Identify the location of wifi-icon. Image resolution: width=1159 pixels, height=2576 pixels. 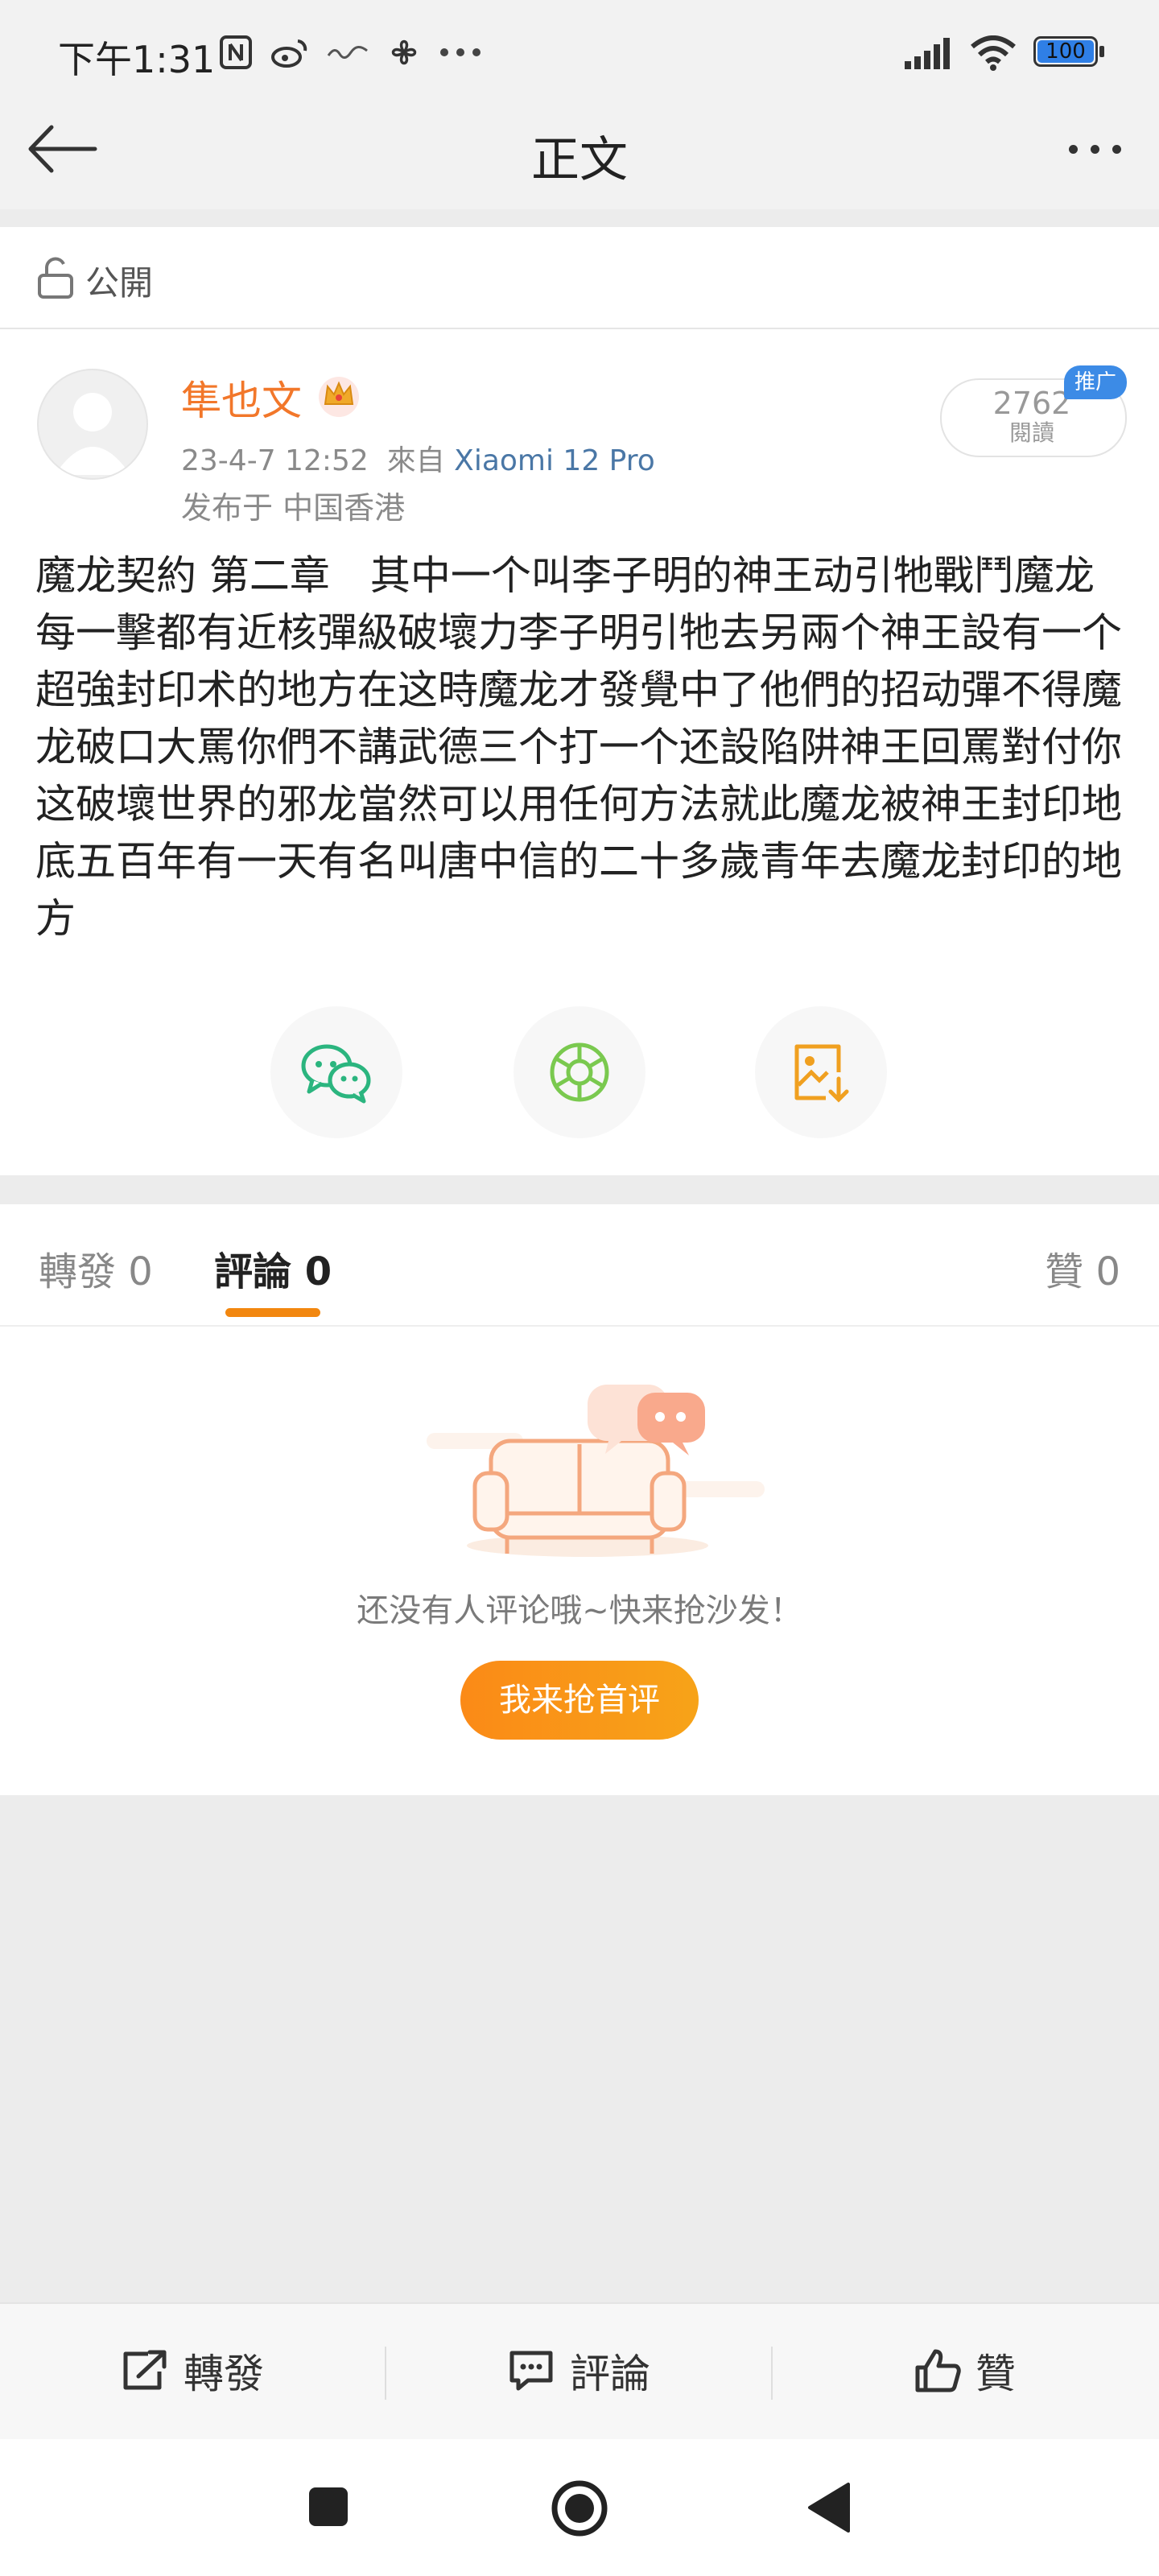
(993, 53).